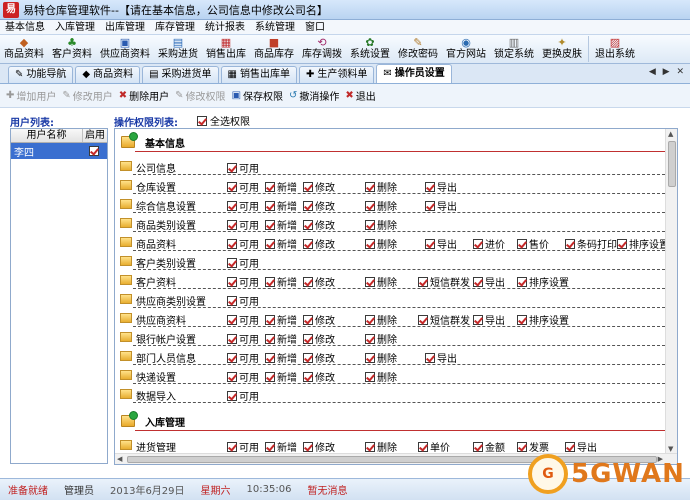 Image resolution: width=690 pixels, height=500 pixels. I want to click on enabled-checkbox, so click(94, 151).